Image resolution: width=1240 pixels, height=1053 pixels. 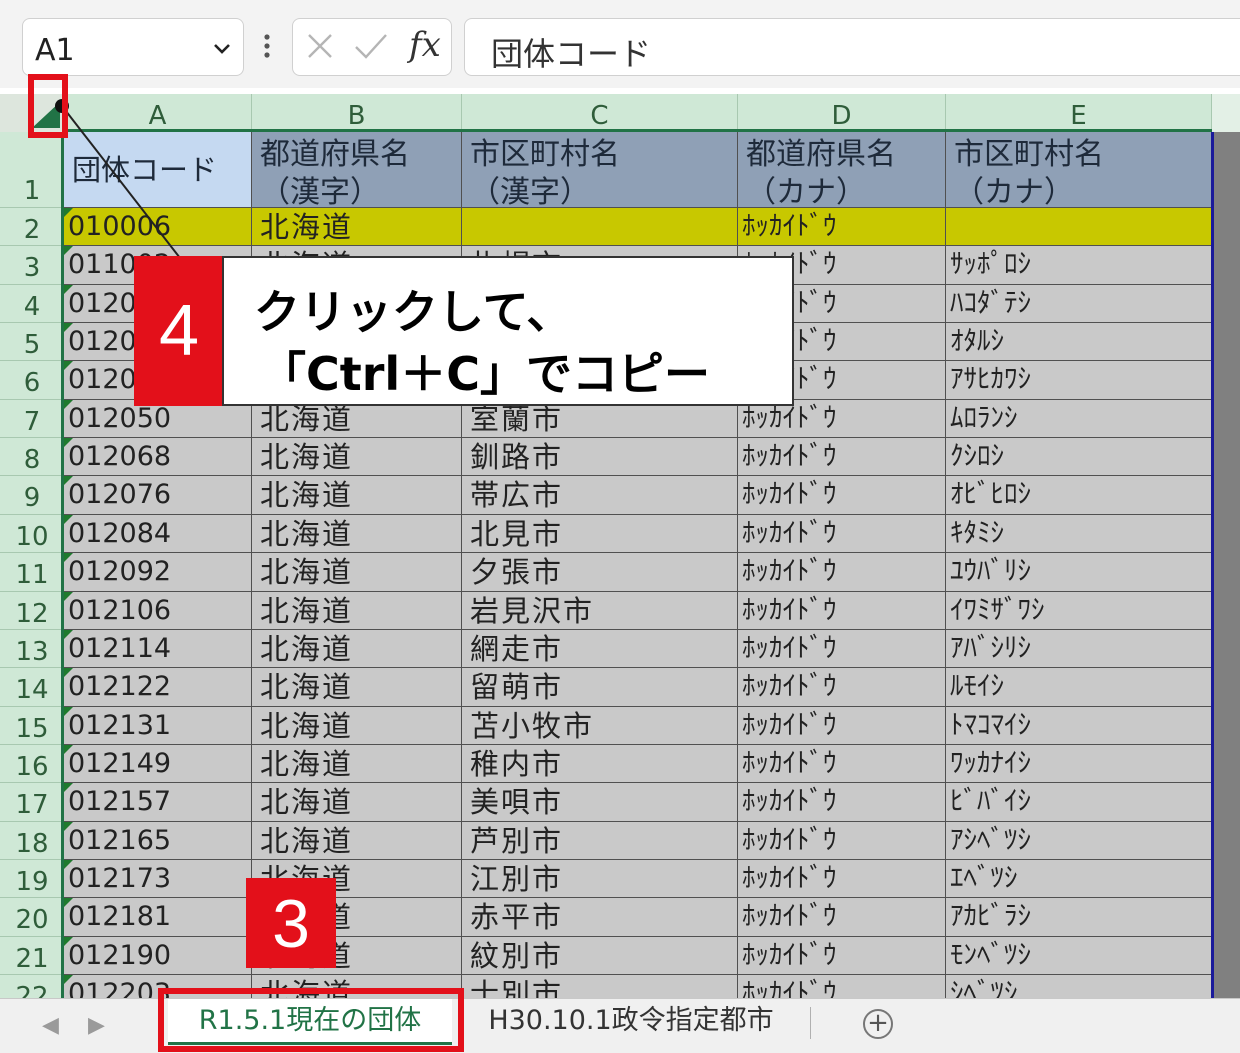 What do you see at coordinates (32, 342) in the screenshot?
I see `row-header: 5` at bounding box center [32, 342].